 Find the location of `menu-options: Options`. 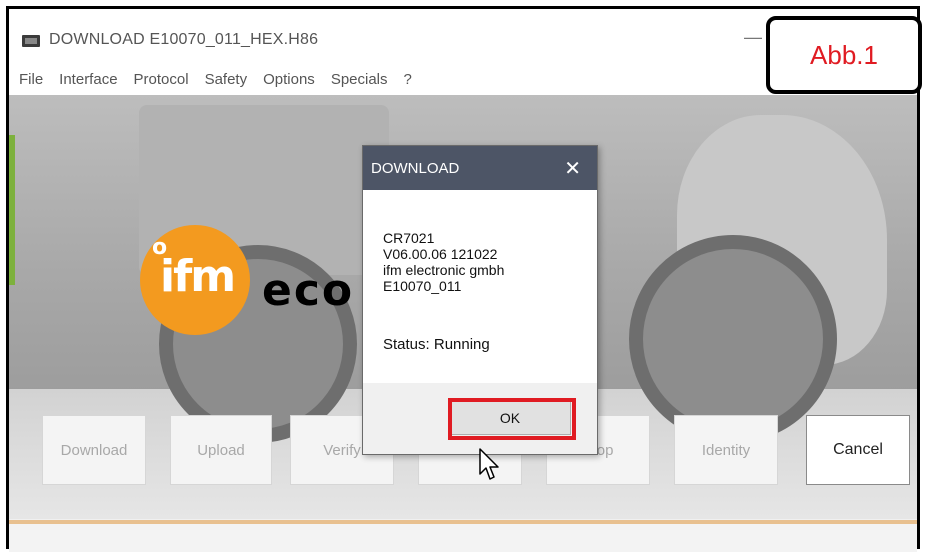

menu-options: Options is located at coordinates (289, 79).